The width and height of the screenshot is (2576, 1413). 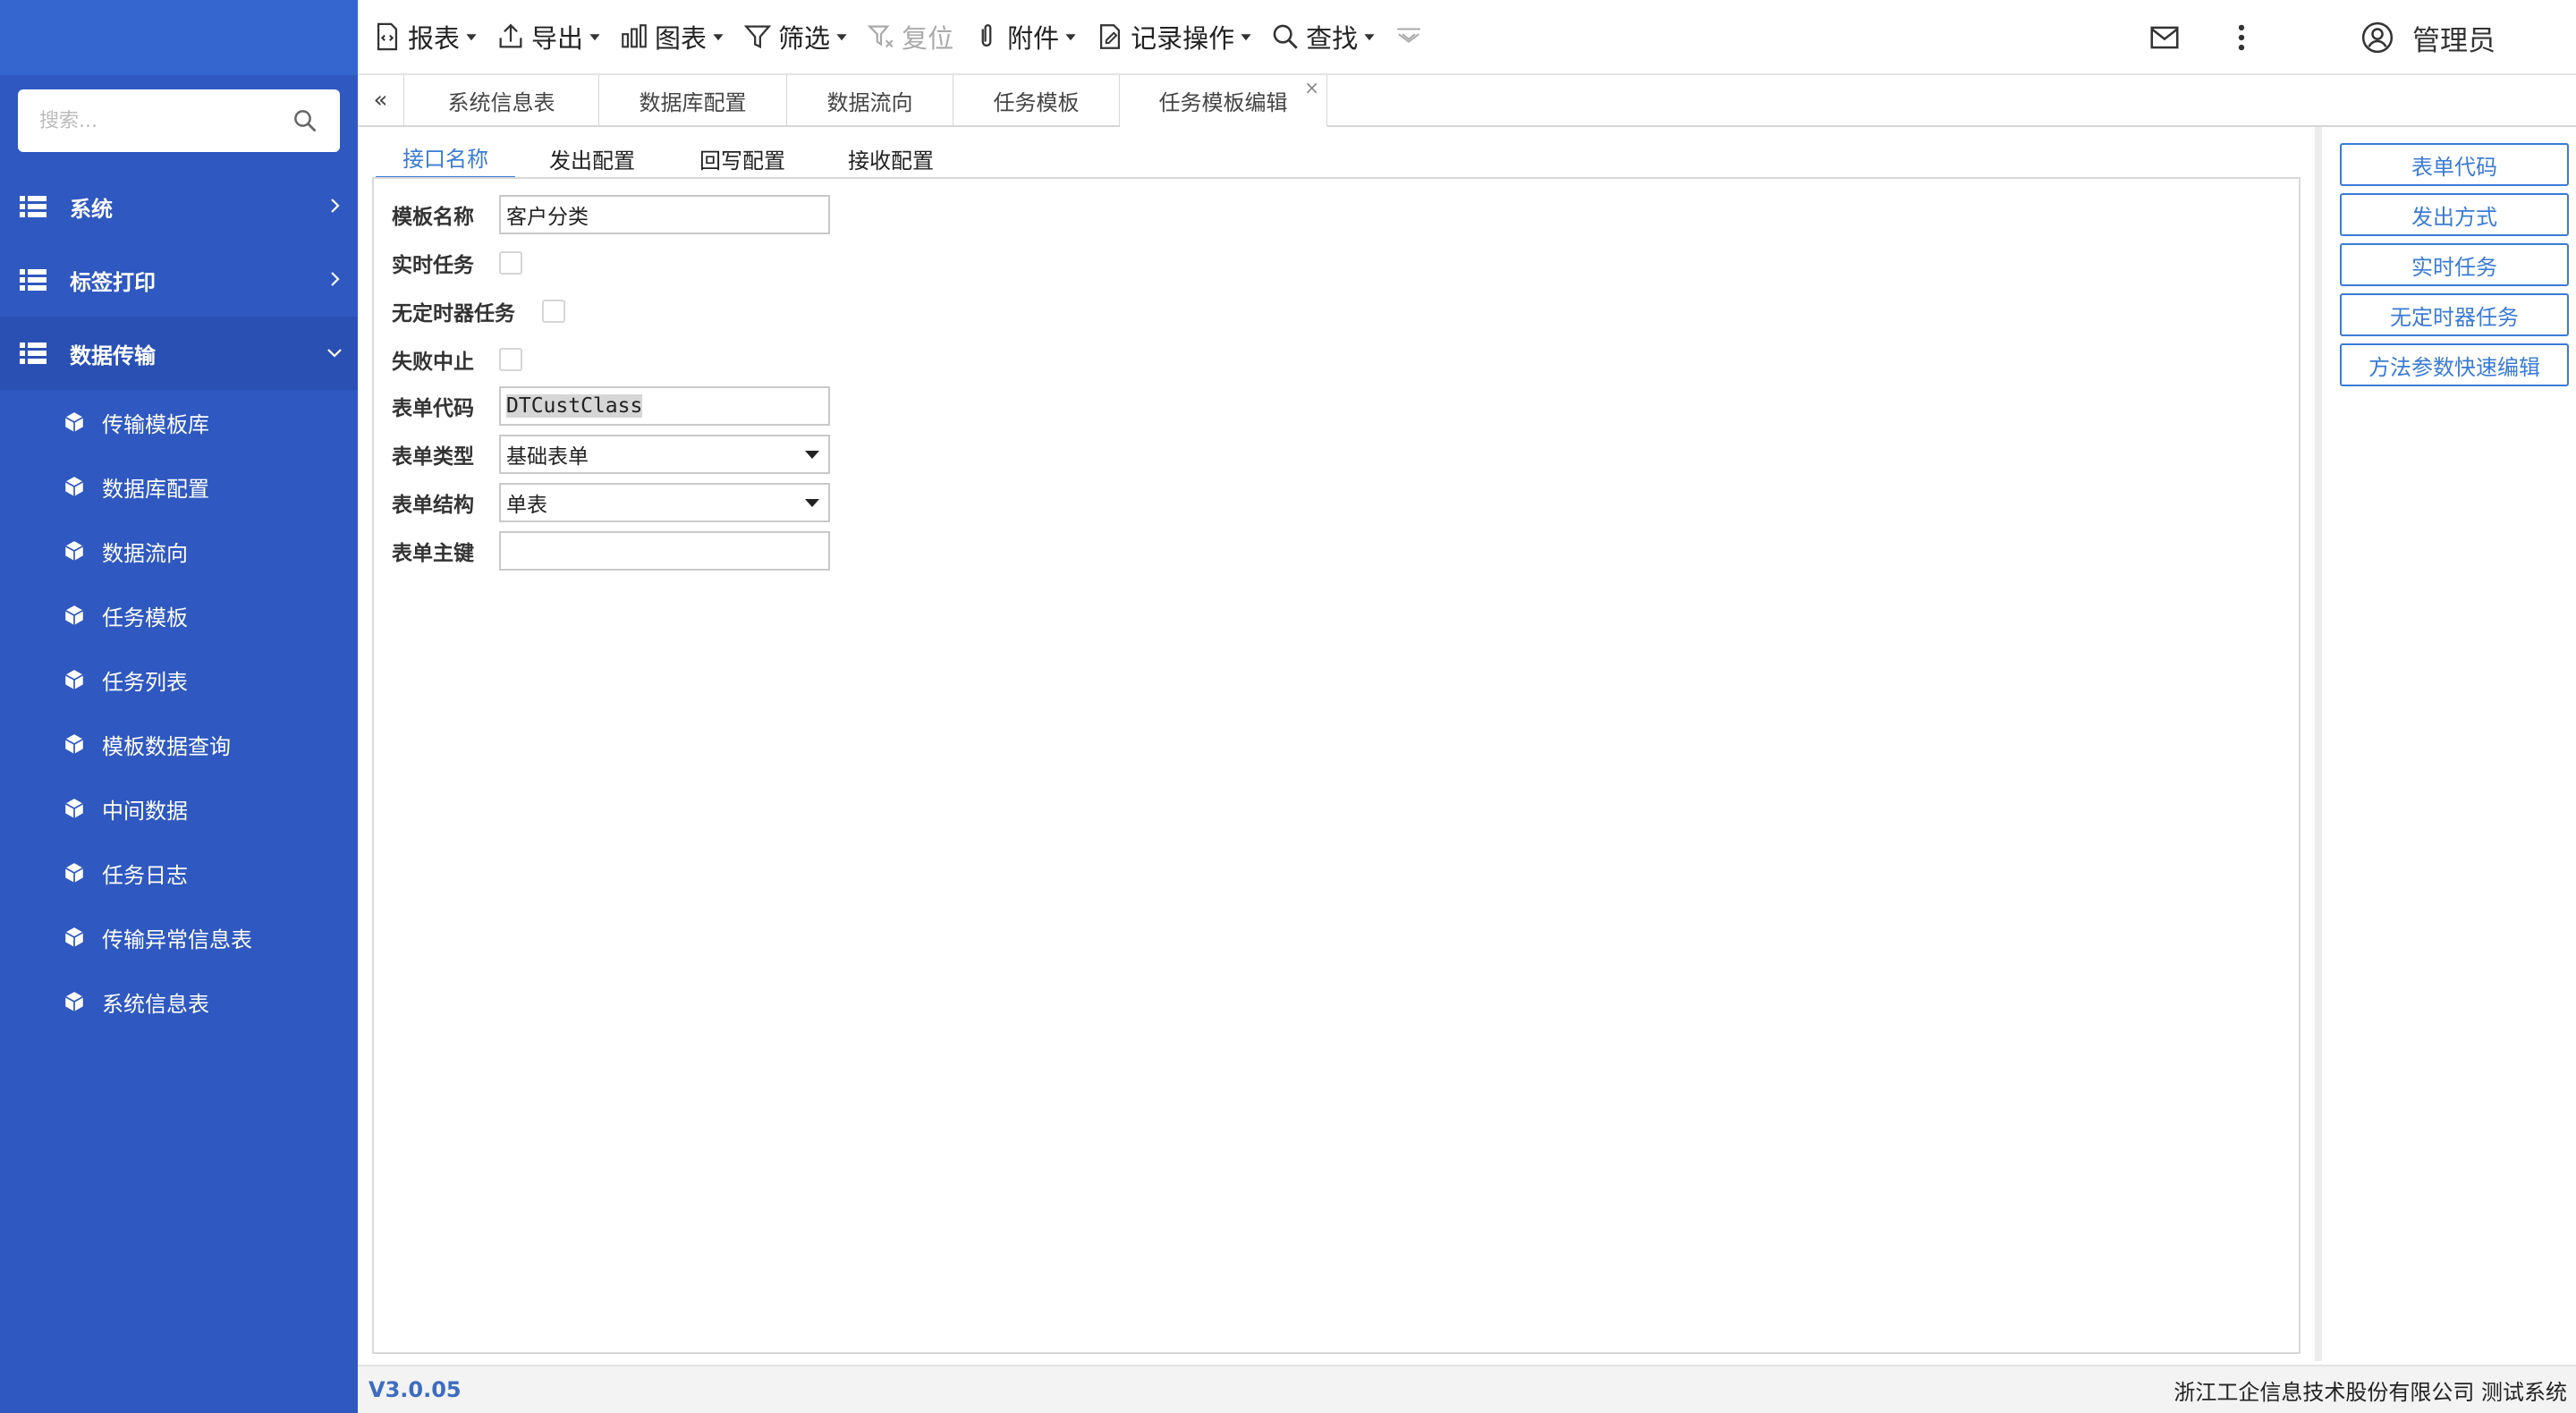 I want to click on tab-receive-config: 接收配置, so click(x=891, y=158).